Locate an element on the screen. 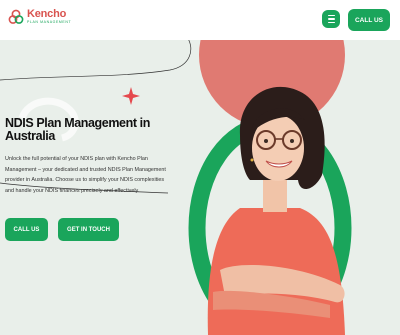 The height and width of the screenshot is (335, 400). get-in-touch-button: GET IN TOUCH is located at coordinates (88, 229).